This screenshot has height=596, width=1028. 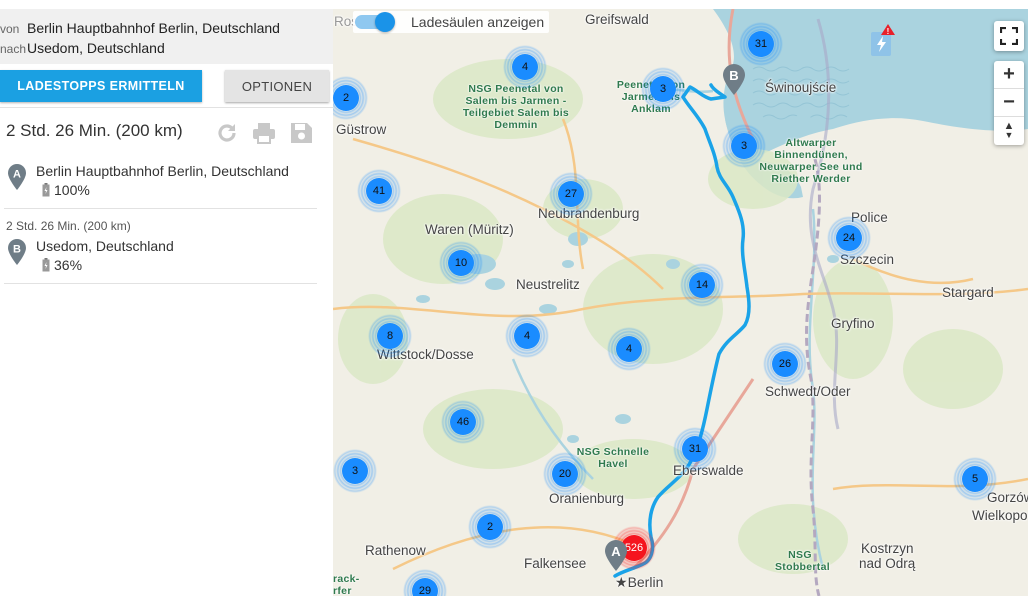 I want to click on place-label: Gryfino, so click(x=853, y=323).